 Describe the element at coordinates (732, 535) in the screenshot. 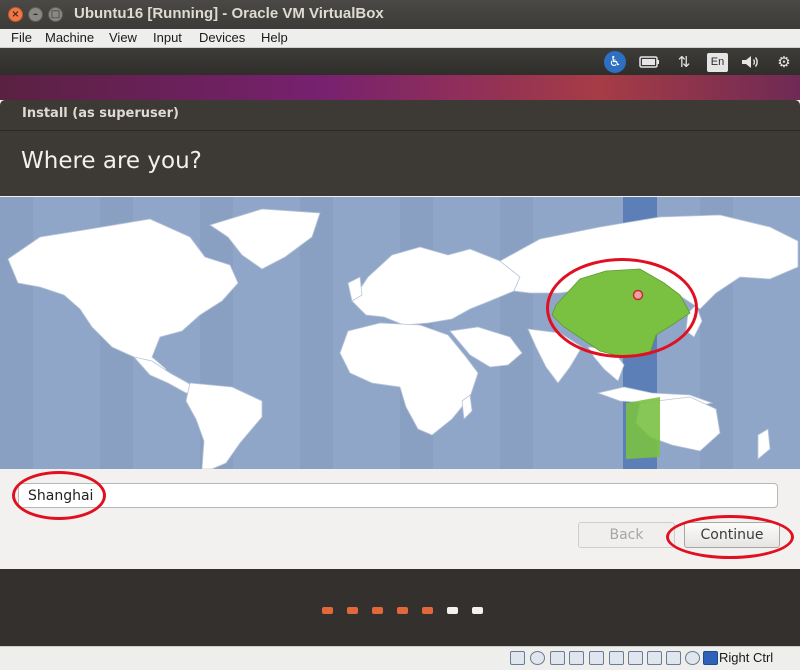

I see `continue-button: Continue` at that location.